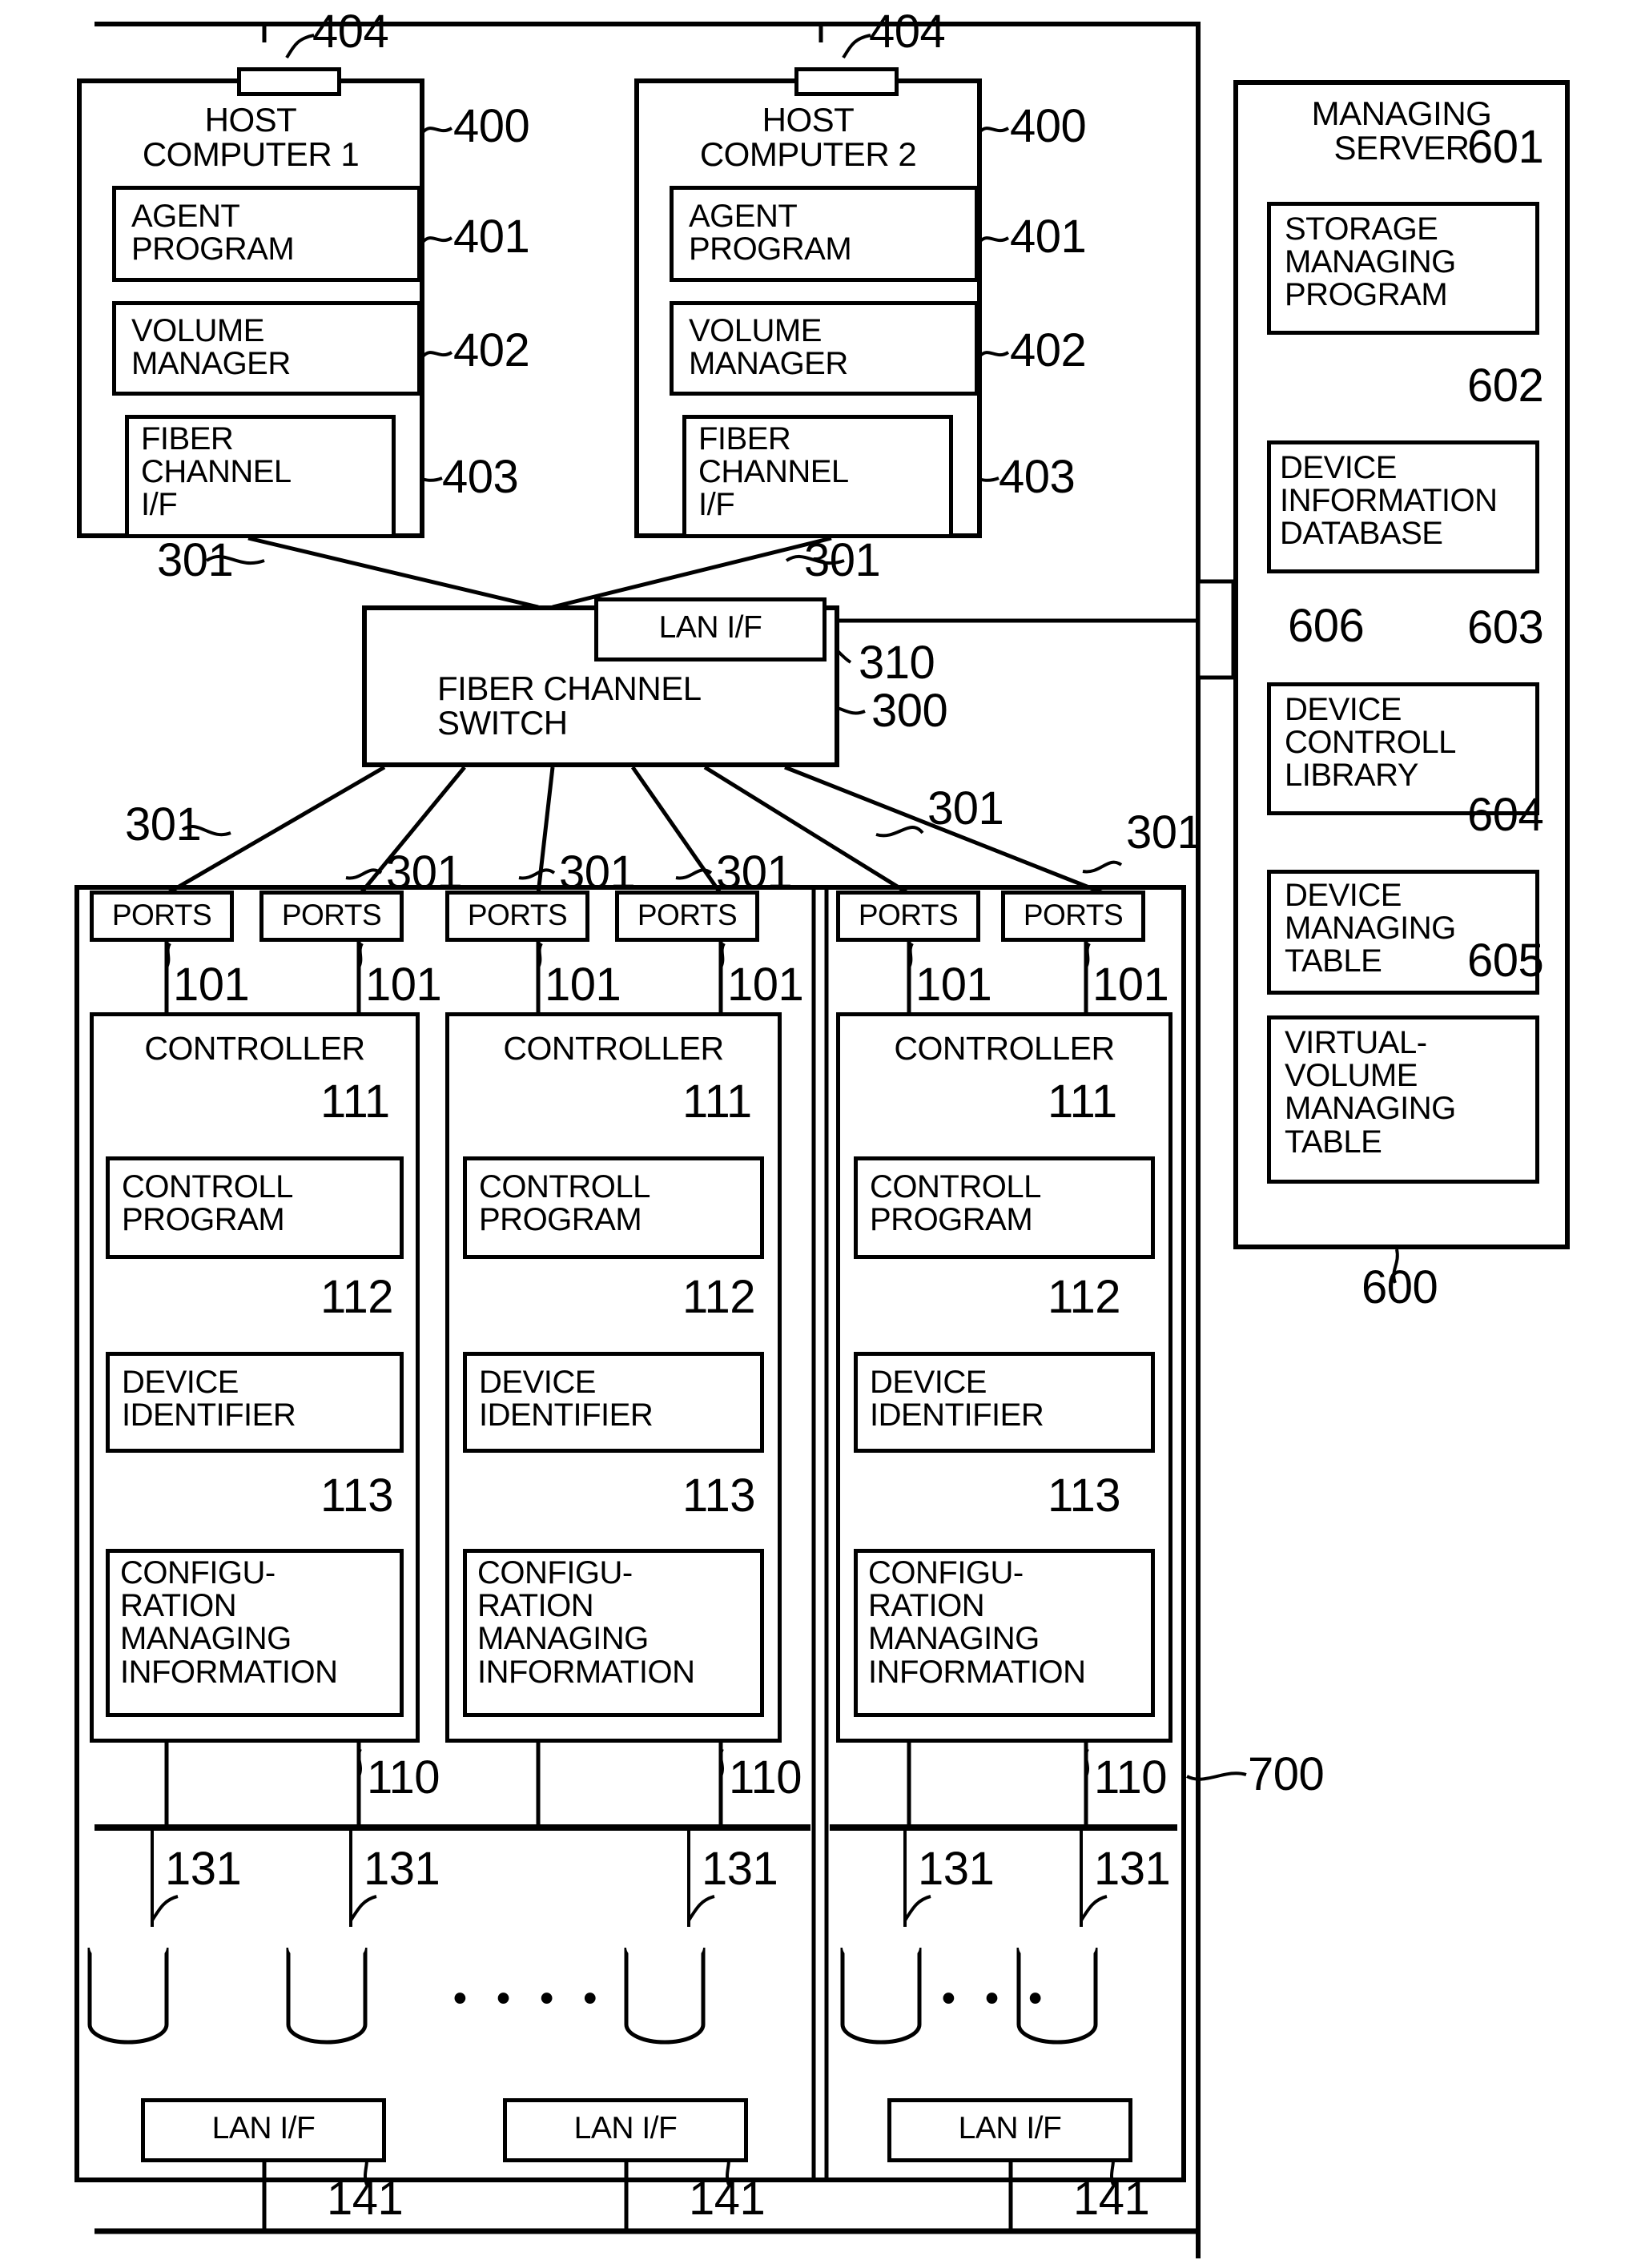 The width and height of the screenshot is (1633, 2268). What do you see at coordinates (687, 915) in the screenshot?
I see `ports-4-label: PORTS` at bounding box center [687, 915].